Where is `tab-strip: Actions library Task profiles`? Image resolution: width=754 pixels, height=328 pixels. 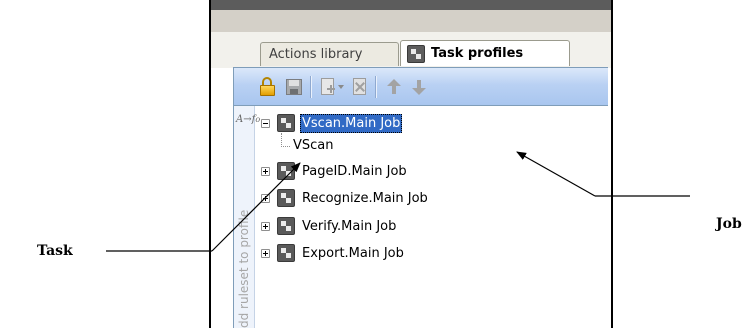
tab-strip: Actions library Task profiles is located at coordinates (411, 50).